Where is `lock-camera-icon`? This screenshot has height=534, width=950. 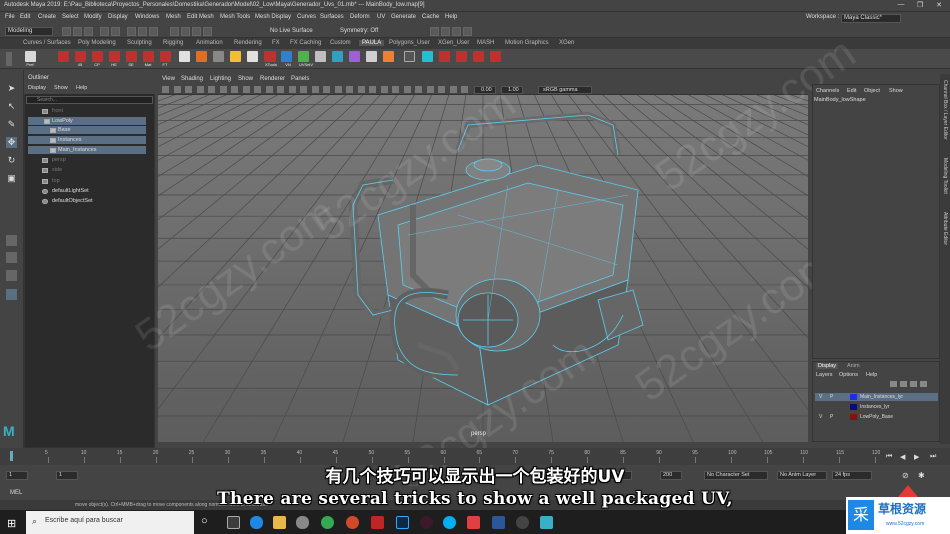
lock-camera-icon is located at coordinates (177, 89).